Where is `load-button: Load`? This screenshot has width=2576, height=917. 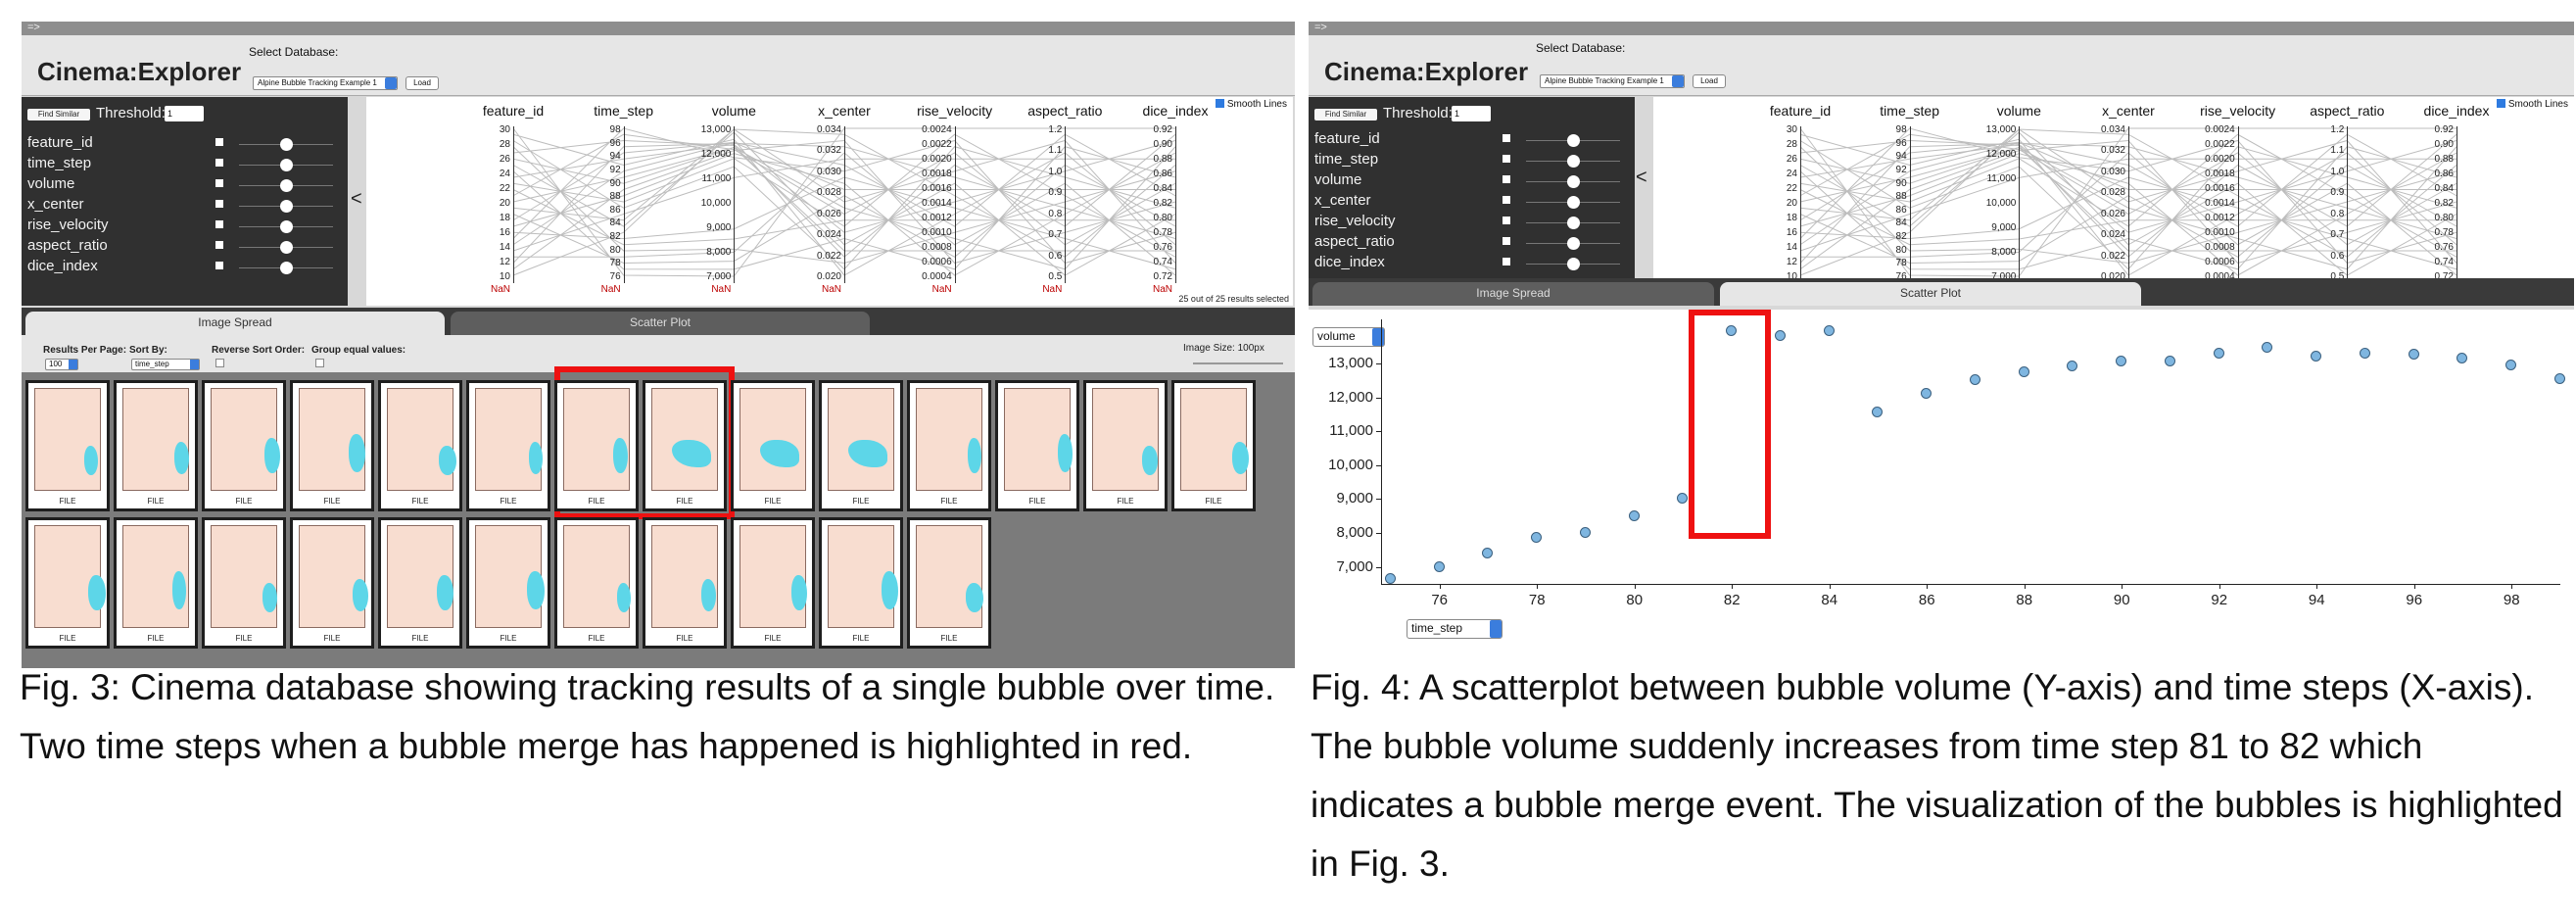
load-button: Load is located at coordinates (422, 83).